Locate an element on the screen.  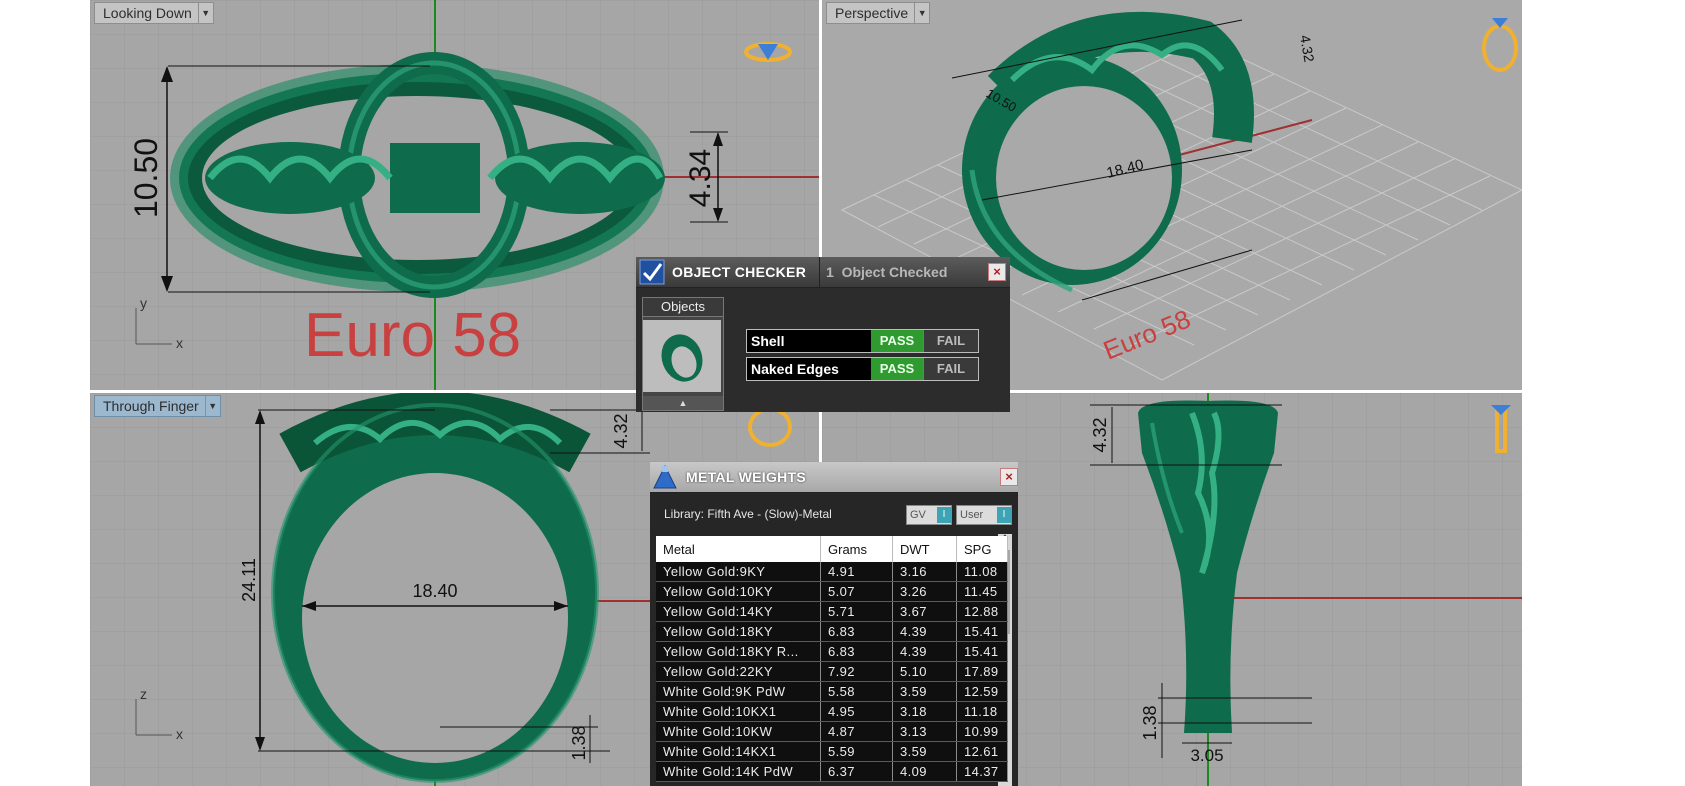
table-row: Yellow Gold:9KY 4.91 3.16 11.08 is located at coordinates (832, 572).